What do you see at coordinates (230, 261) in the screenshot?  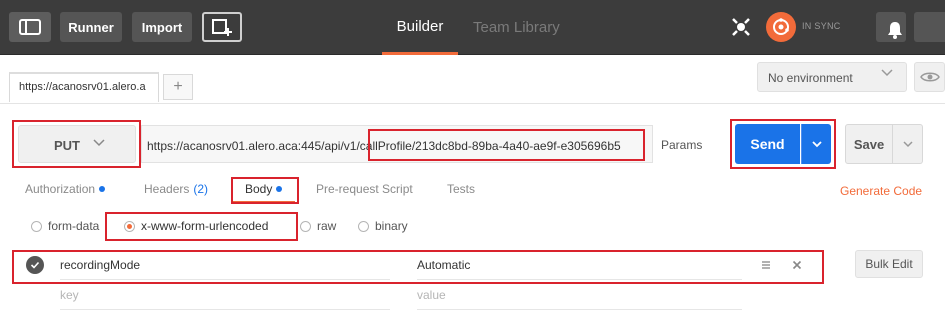 I see `param-key-input: recordingMode` at bounding box center [230, 261].